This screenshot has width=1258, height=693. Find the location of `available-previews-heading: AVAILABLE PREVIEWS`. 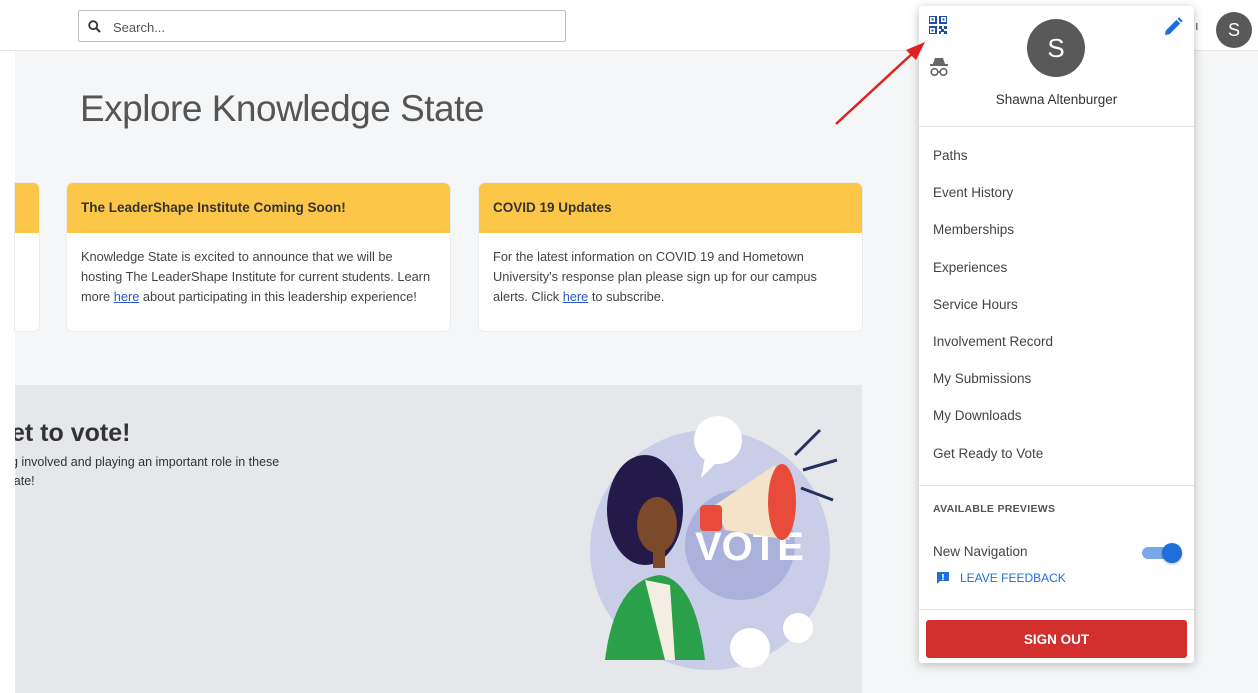

available-previews-heading: AVAILABLE PREVIEWS is located at coordinates (994, 509).